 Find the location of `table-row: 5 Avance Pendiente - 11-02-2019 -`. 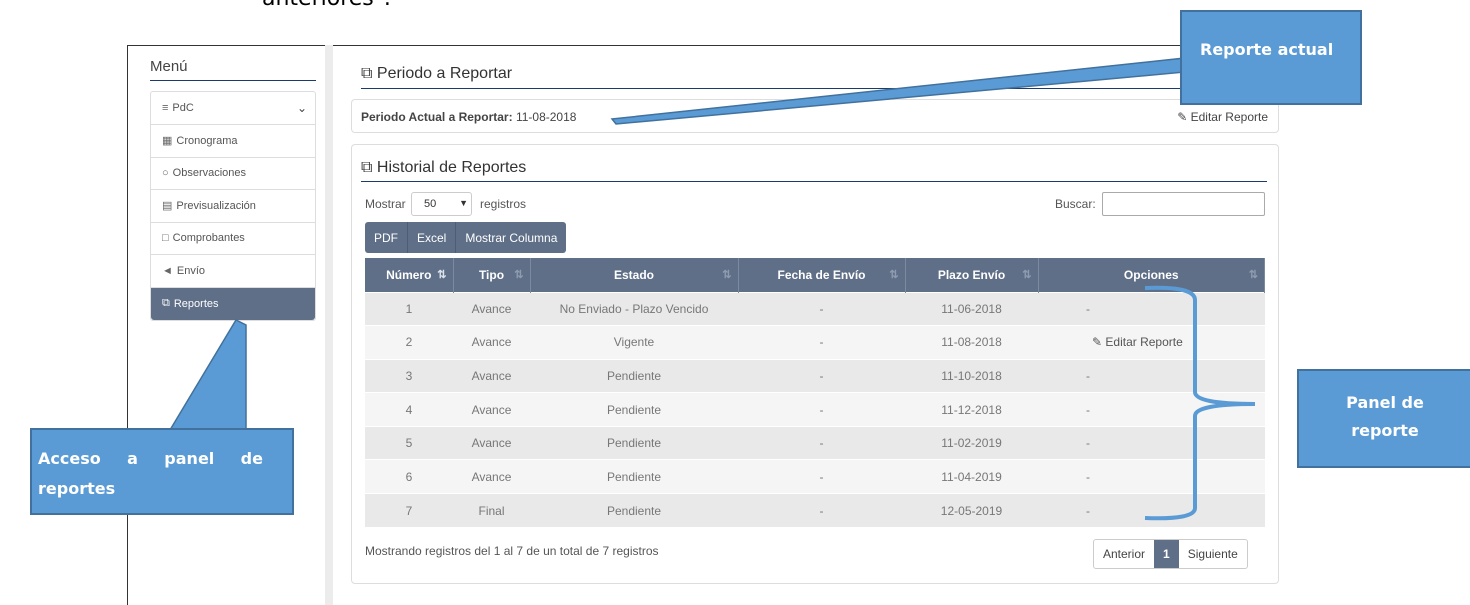

table-row: 5 Avance Pendiente - 11-02-2019 - is located at coordinates (815, 442).